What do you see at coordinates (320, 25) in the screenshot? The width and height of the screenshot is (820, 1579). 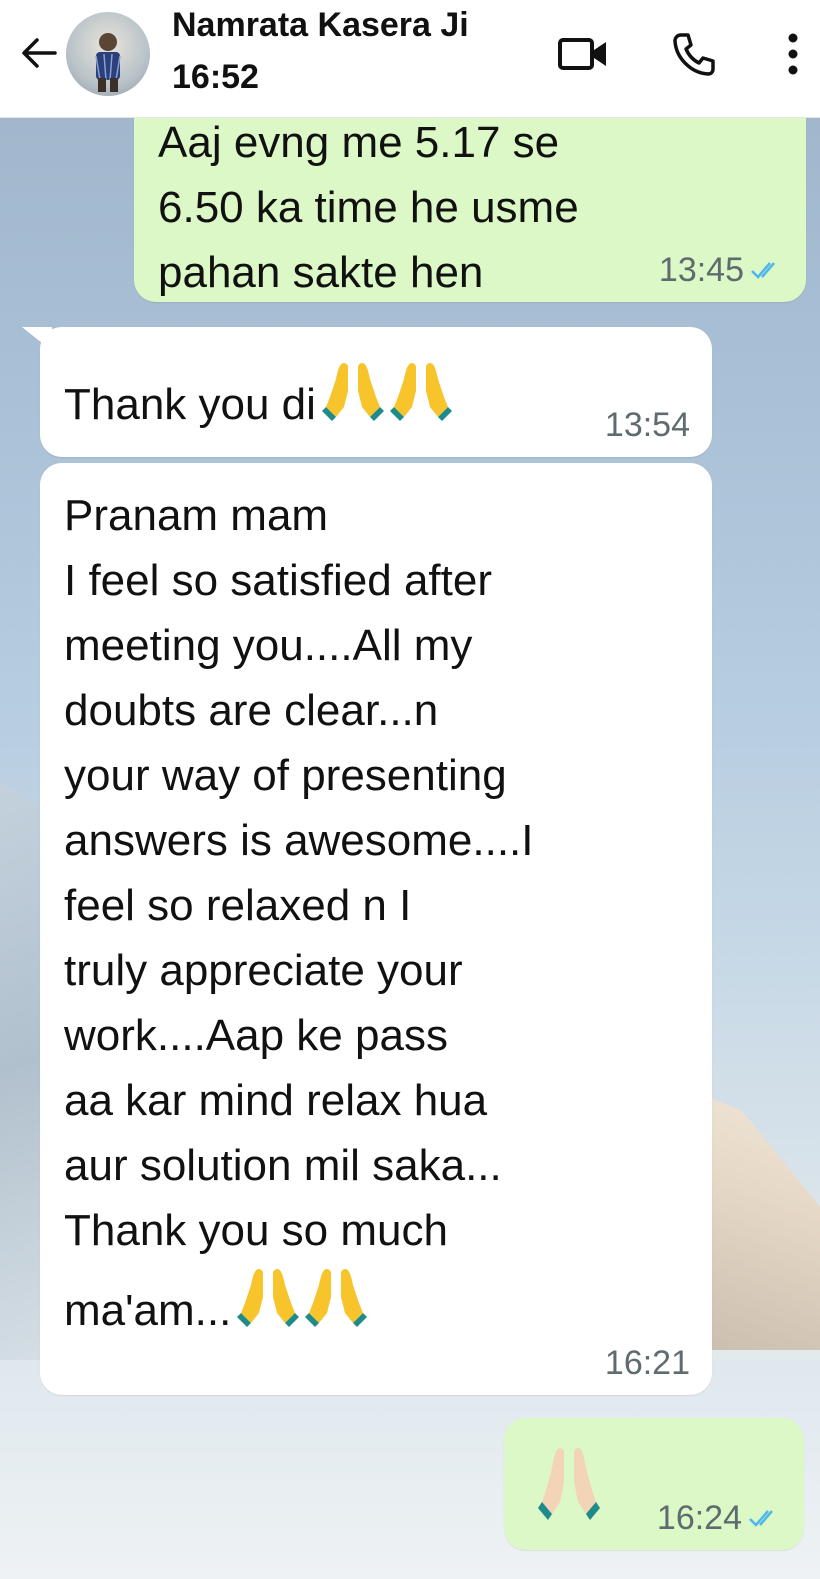 I see `contact-name: Namrata Kasera Ji` at bounding box center [320, 25].